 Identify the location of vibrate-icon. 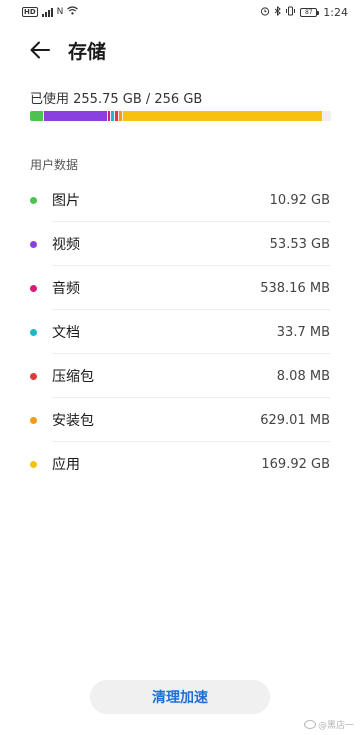
(290, 12).